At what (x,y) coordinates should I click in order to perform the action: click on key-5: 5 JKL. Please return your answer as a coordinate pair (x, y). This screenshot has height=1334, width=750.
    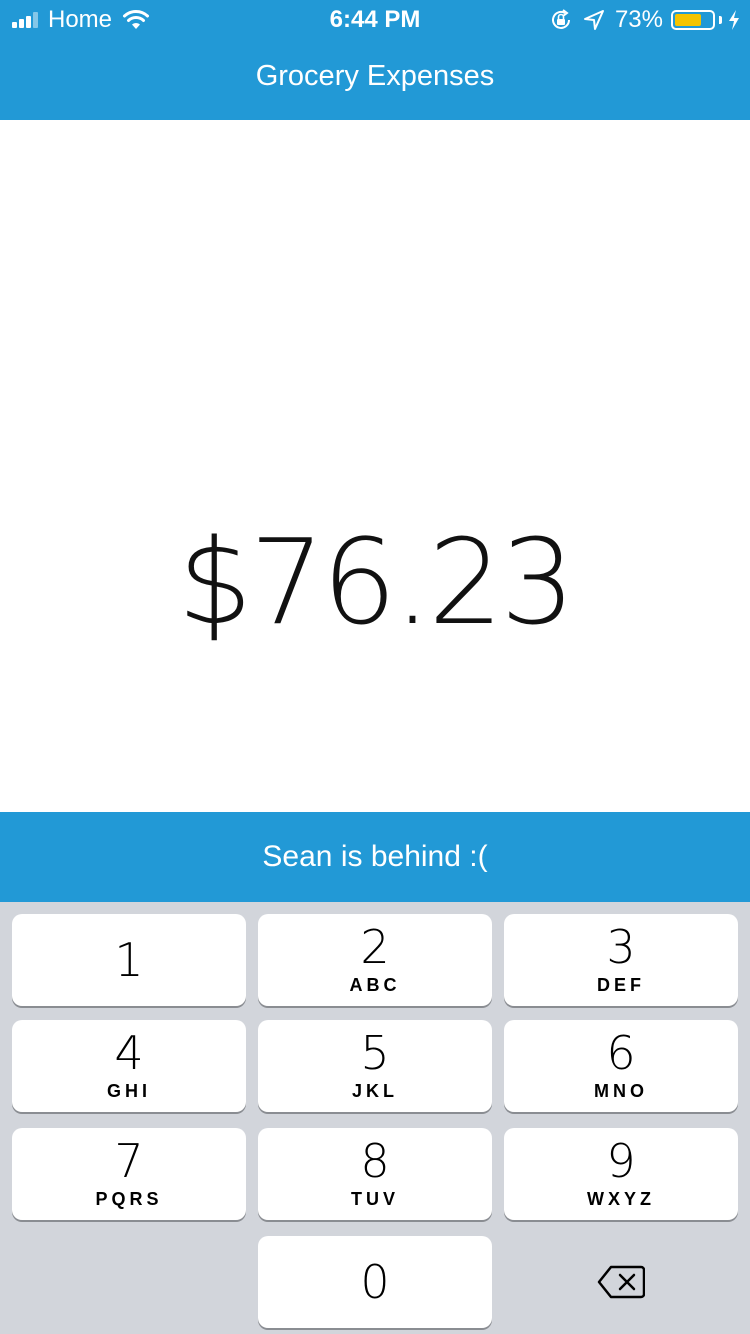
    Looking at the image, I should click on (375, 1066).